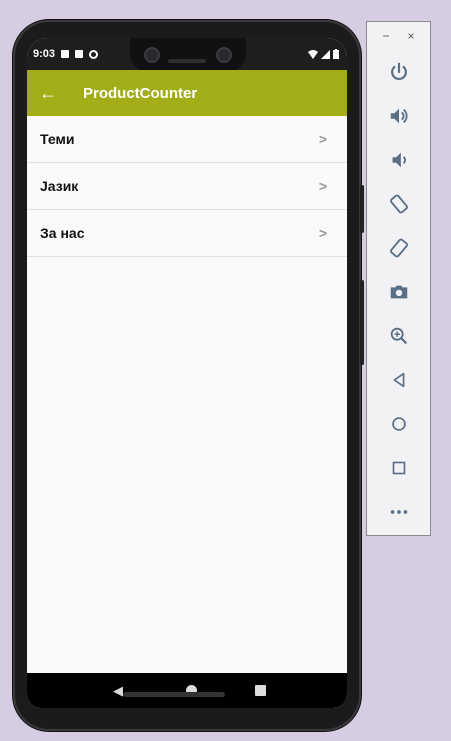 Image resolution: width=451 pixels, height=741 pixels. I want to click on back-arrow-icon: ←, so click(48, 93).